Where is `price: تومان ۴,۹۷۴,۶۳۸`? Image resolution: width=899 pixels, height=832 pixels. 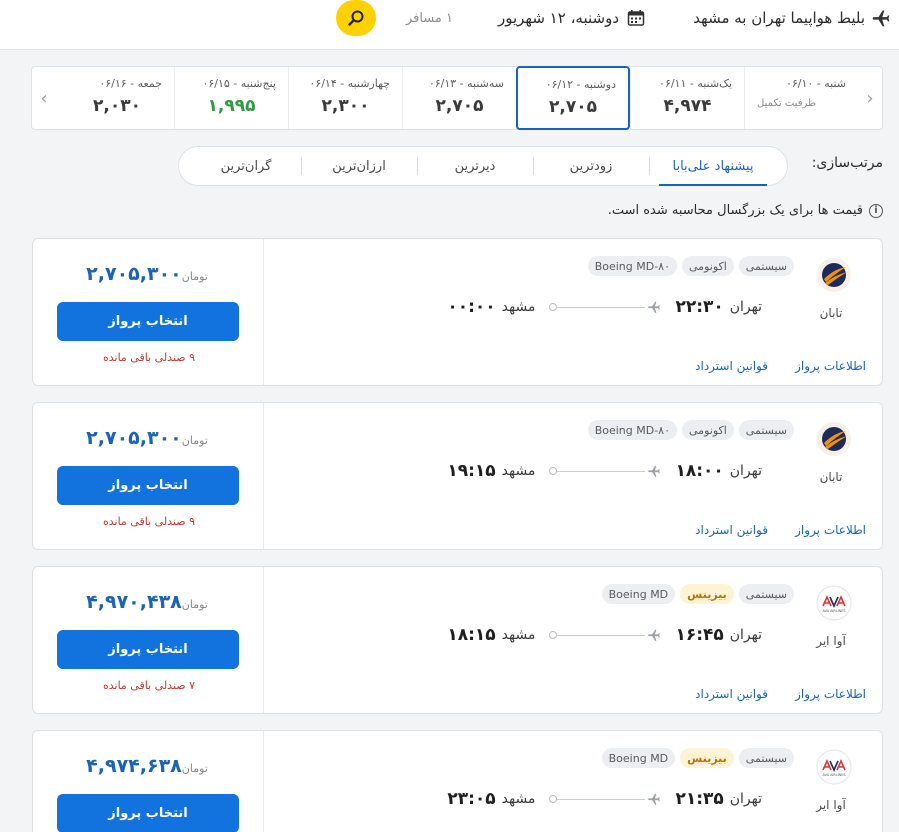
price: تومان ۴,۹۷۴,۶۳۸ is located at coordinates (149, 766).